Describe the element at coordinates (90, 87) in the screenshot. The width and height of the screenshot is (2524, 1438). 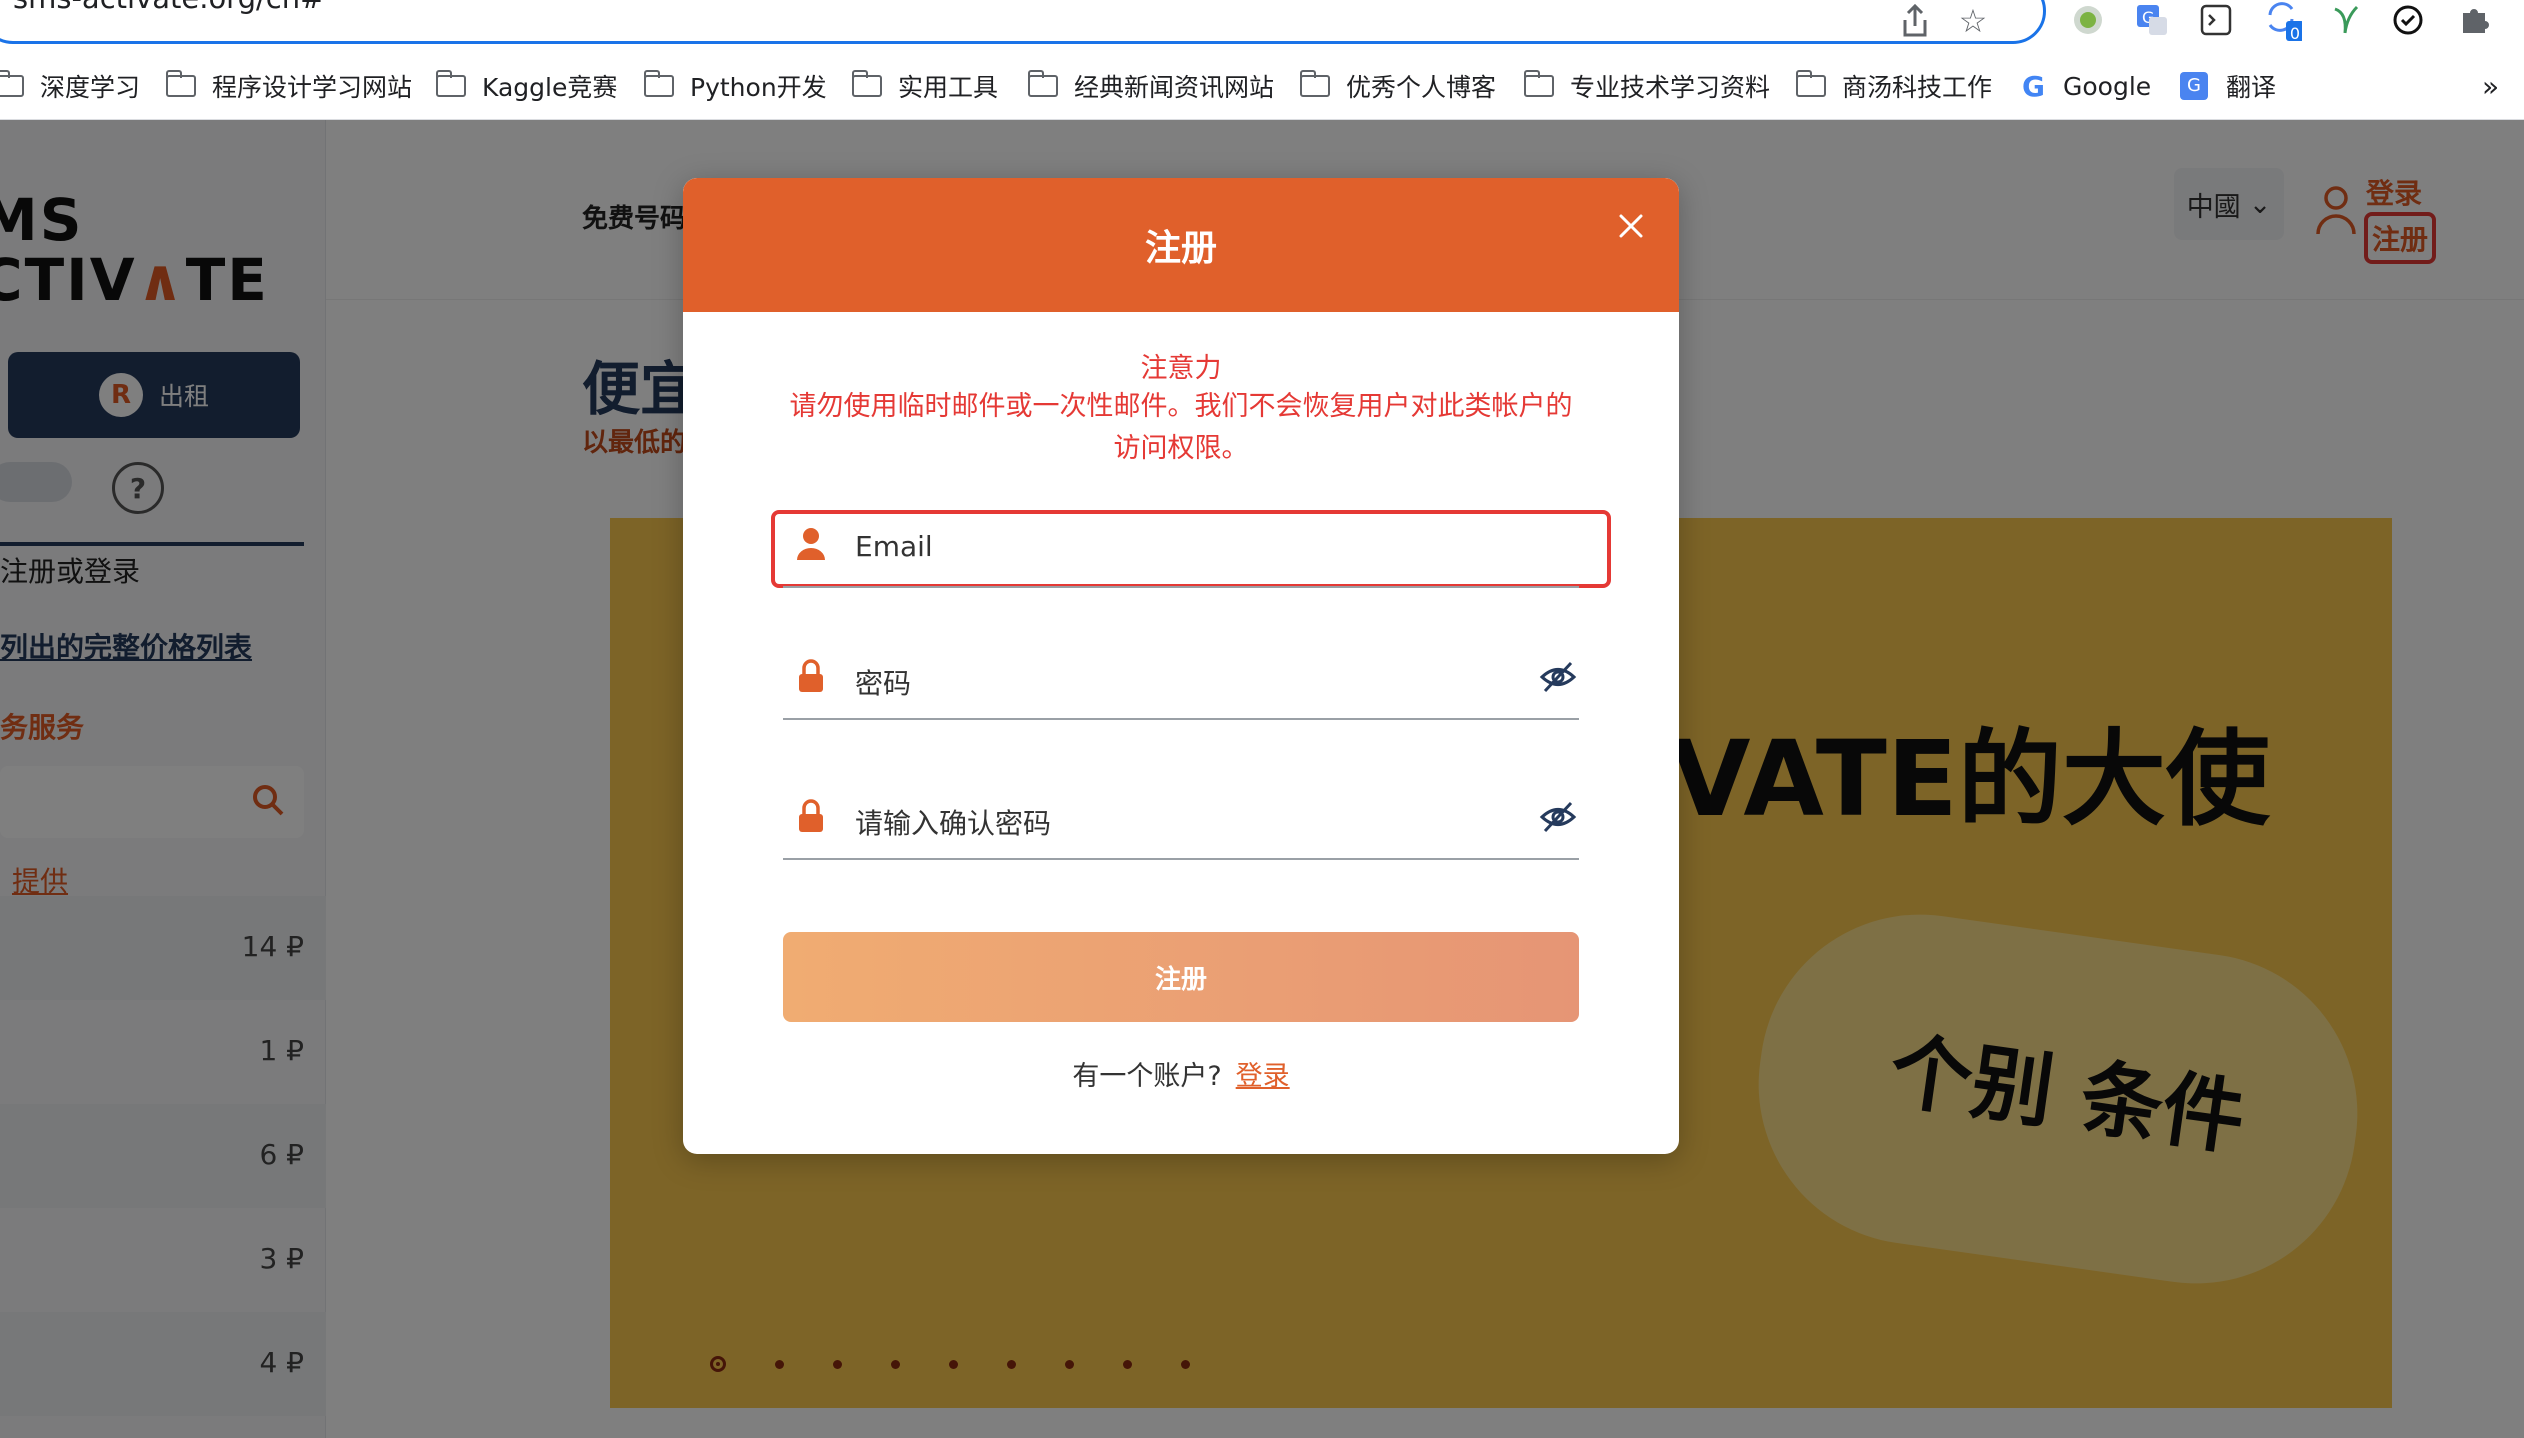
I see `bookmark-label: 深度学习` at that location.